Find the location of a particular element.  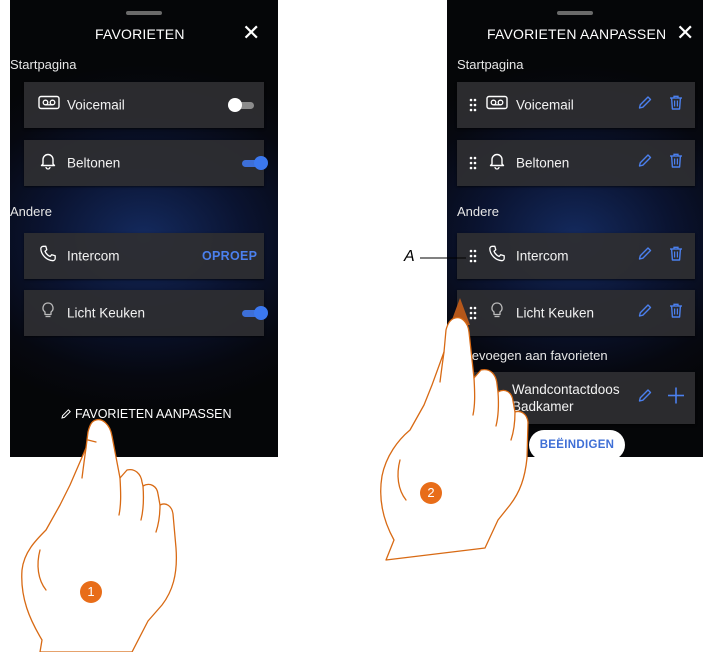

step-2-badge: 2 is located at coordinates (431, 493).